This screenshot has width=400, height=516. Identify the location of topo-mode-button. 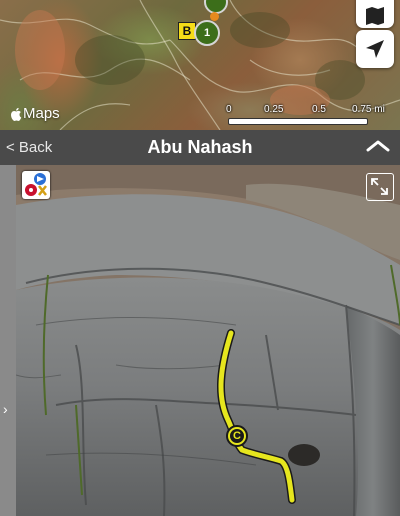
(36, 185).